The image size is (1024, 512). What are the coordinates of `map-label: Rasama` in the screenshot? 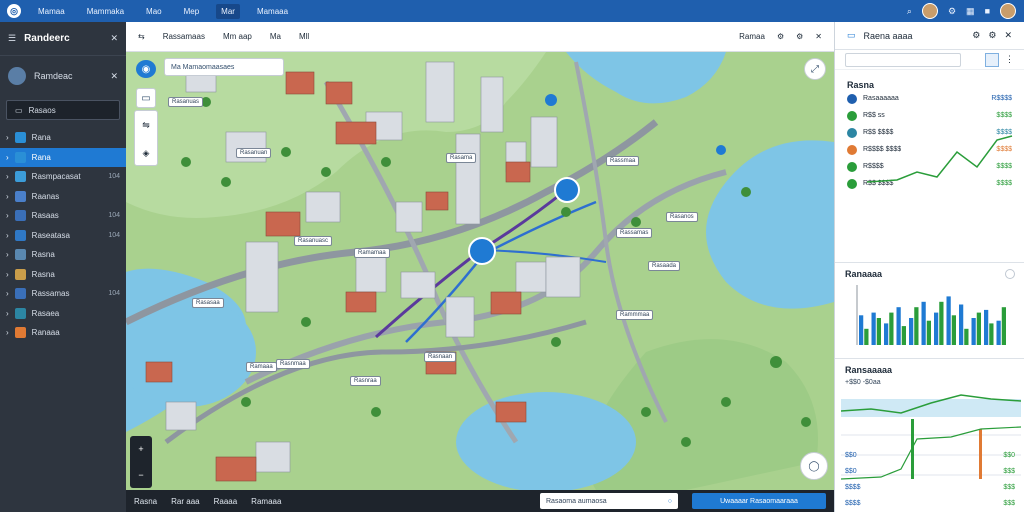 It's located at (461, 158).